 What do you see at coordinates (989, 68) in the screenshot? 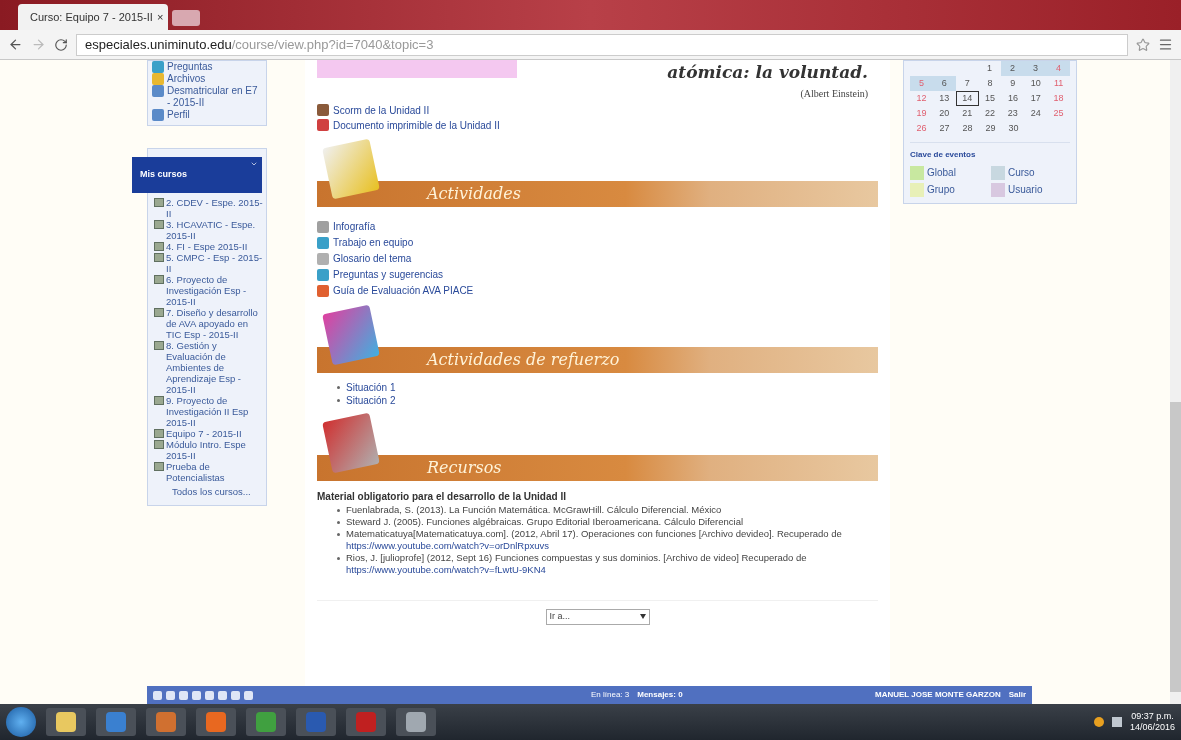
I see `calendar-day: 1` at bounding box center [989, 68].